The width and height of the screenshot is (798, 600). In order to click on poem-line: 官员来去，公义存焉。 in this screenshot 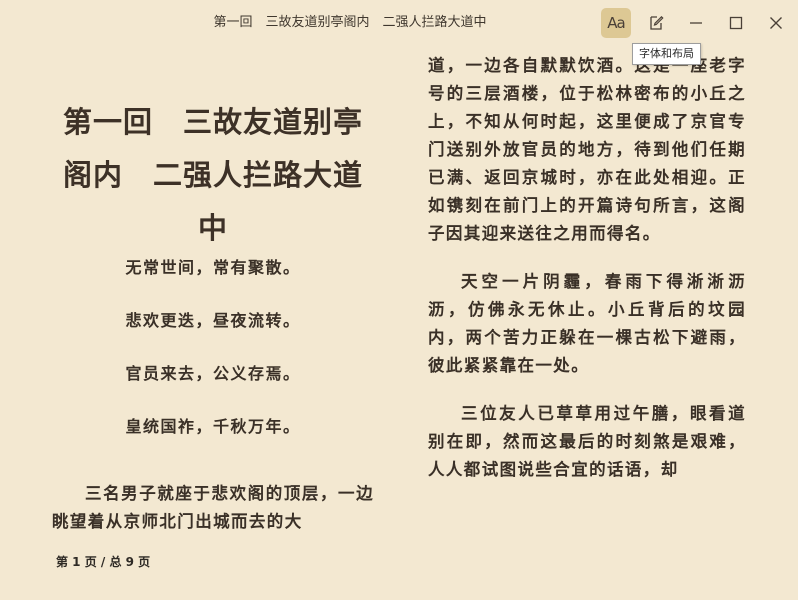, I will do `click(213, 373)`.